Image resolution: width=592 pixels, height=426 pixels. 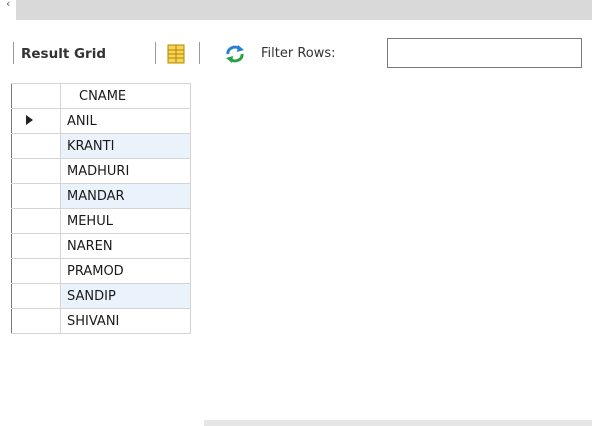 I want to click on table-row: PRAMOD, so click(x=101, y=271).